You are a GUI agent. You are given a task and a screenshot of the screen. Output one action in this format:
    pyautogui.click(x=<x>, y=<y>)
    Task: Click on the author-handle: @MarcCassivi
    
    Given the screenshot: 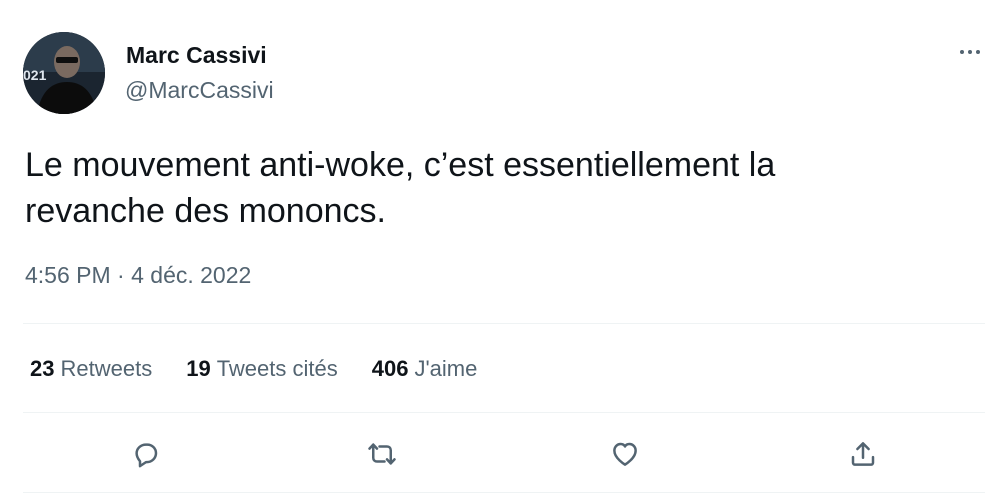 What is the action you would take?
    pyautogui.click(x=199, y=90)
    